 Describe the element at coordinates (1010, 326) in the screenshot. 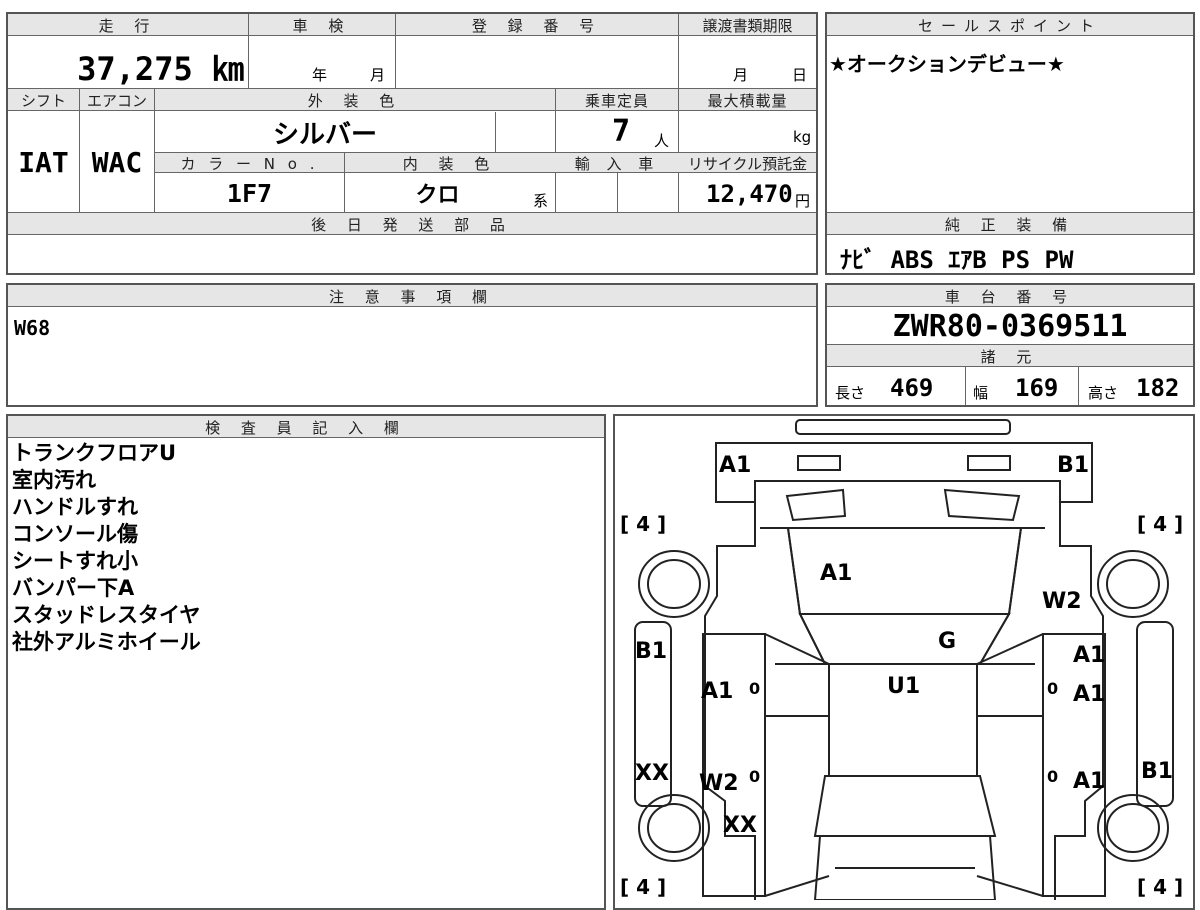

I see `chassis-no-value: ZWR80-0369511` at that location.